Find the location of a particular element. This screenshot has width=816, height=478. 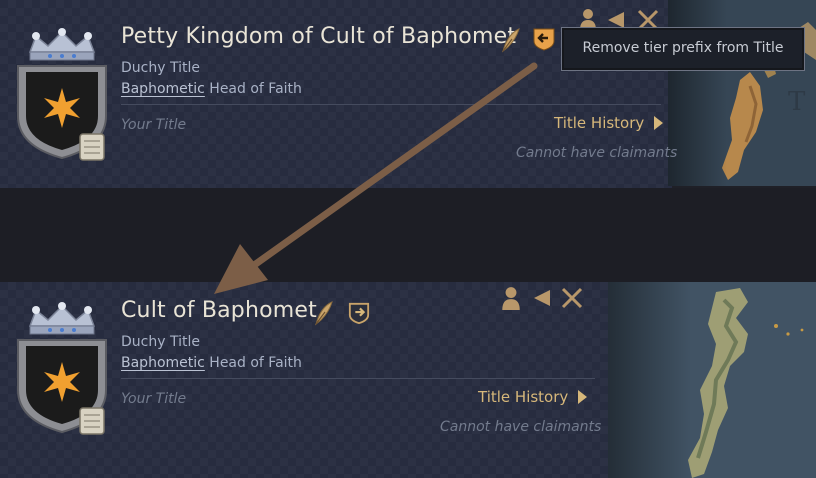

title-tier: Duchy Title is located at coordinates (160, 342).